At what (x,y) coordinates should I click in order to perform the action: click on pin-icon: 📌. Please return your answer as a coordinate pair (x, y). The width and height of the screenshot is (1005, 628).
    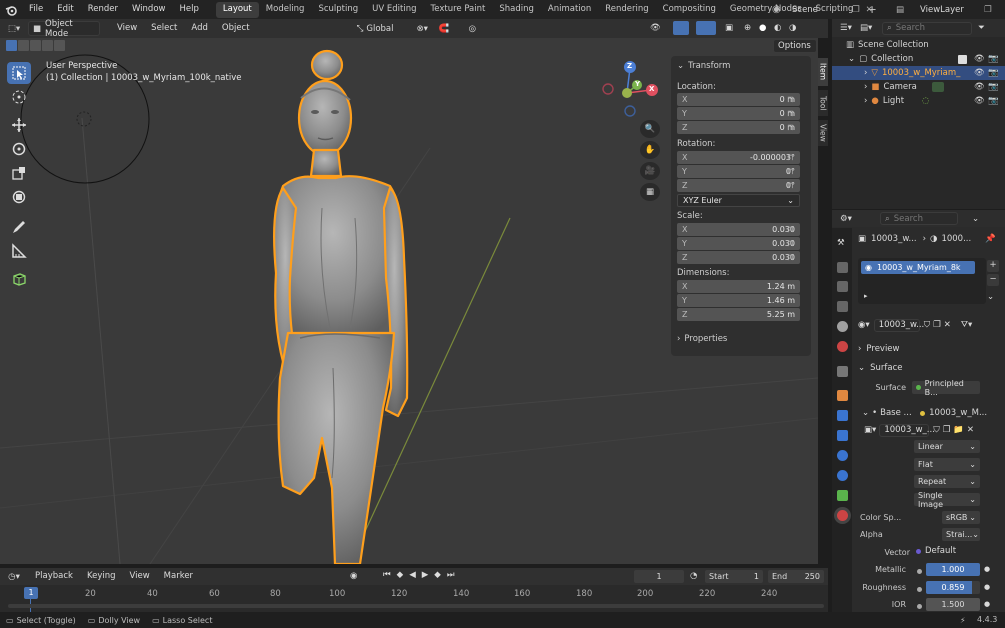
    Looking at the image, I should click on (990, 239).